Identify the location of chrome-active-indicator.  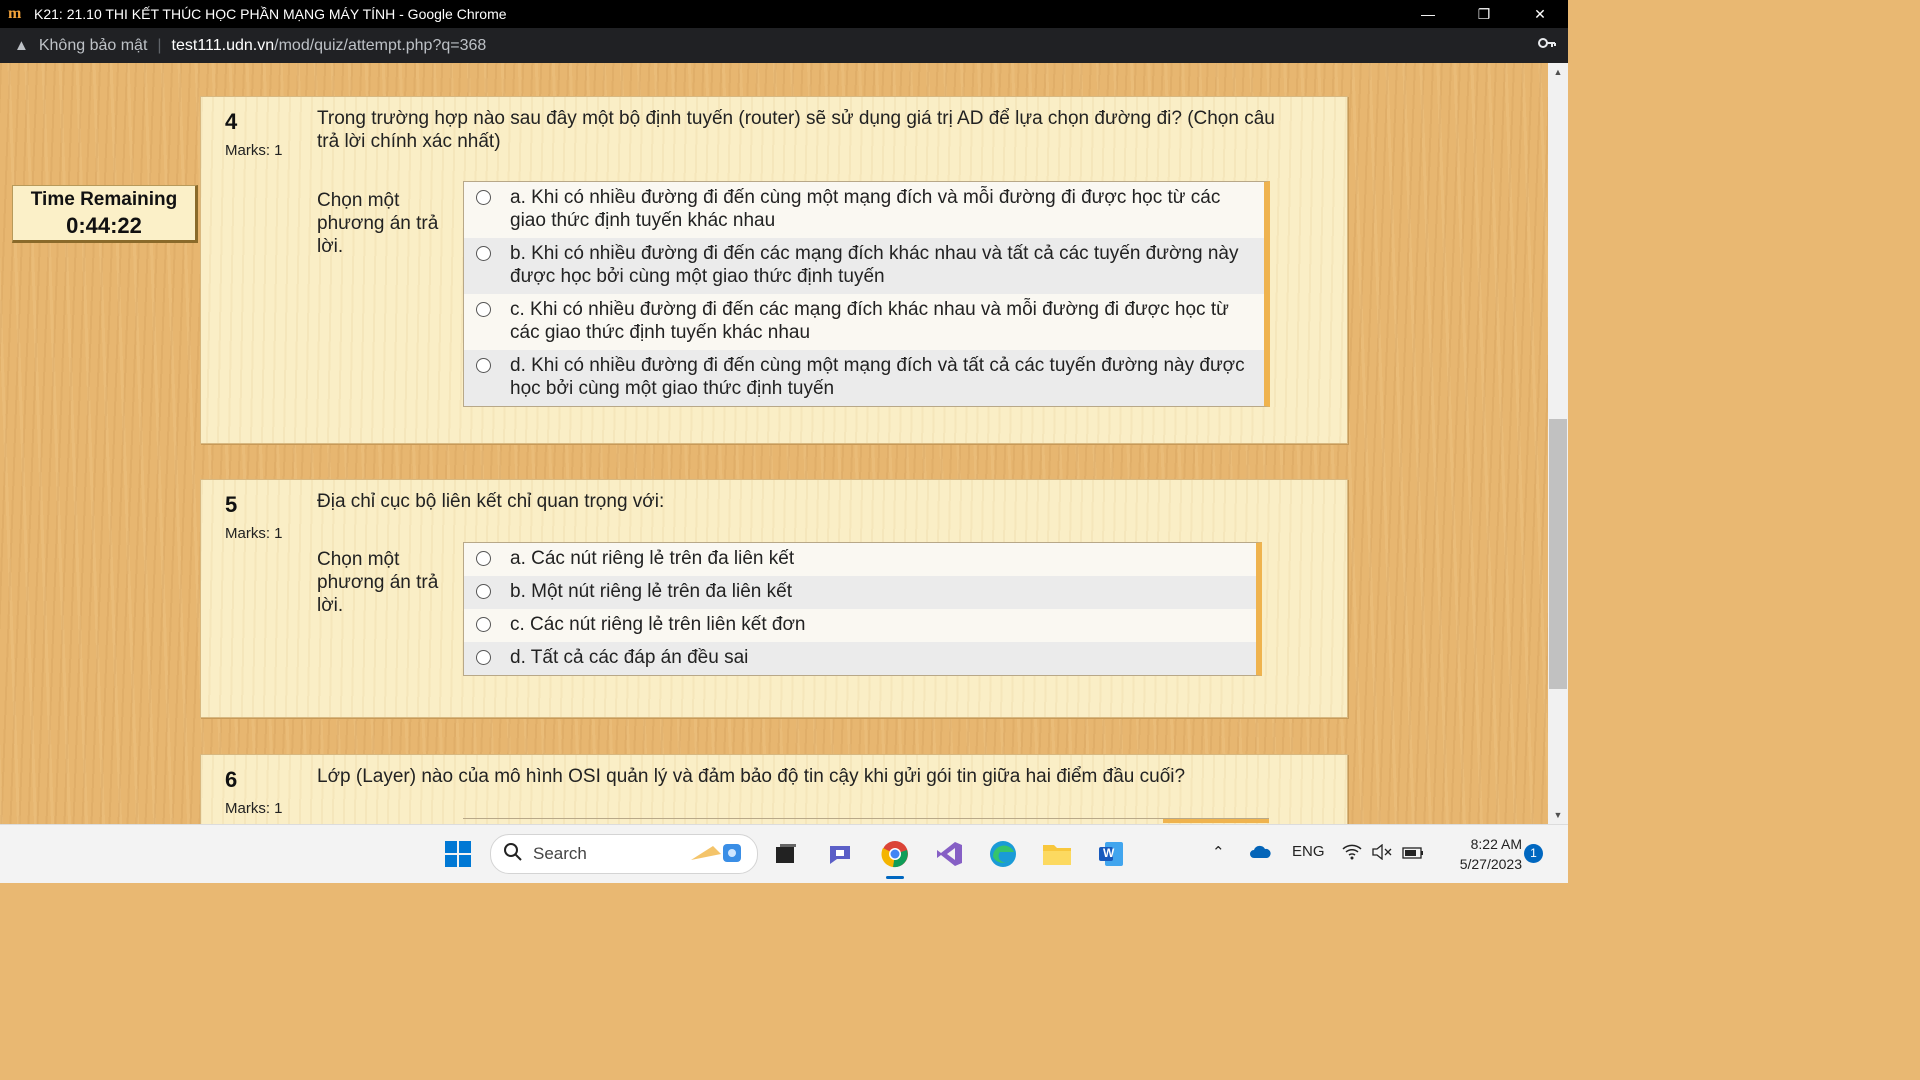
(895, 877).